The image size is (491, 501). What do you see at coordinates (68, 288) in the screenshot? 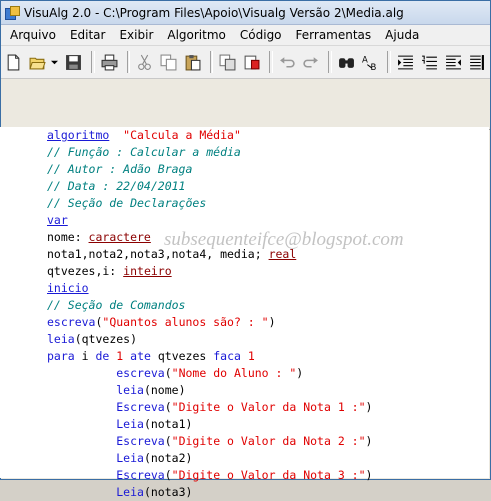
I see `code-token: inicio` at bounding box center [68, 288].